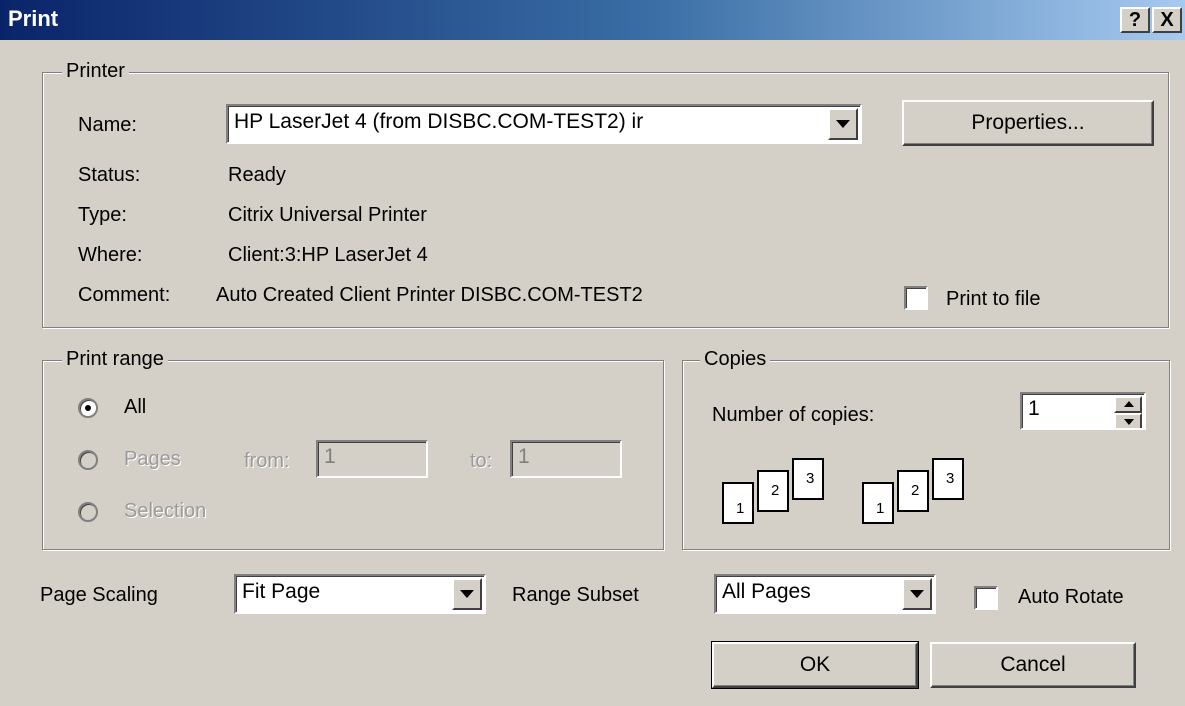  Describe the element at coordinates (88, 460) in the screenshot. I see `pages-radio` at that location.